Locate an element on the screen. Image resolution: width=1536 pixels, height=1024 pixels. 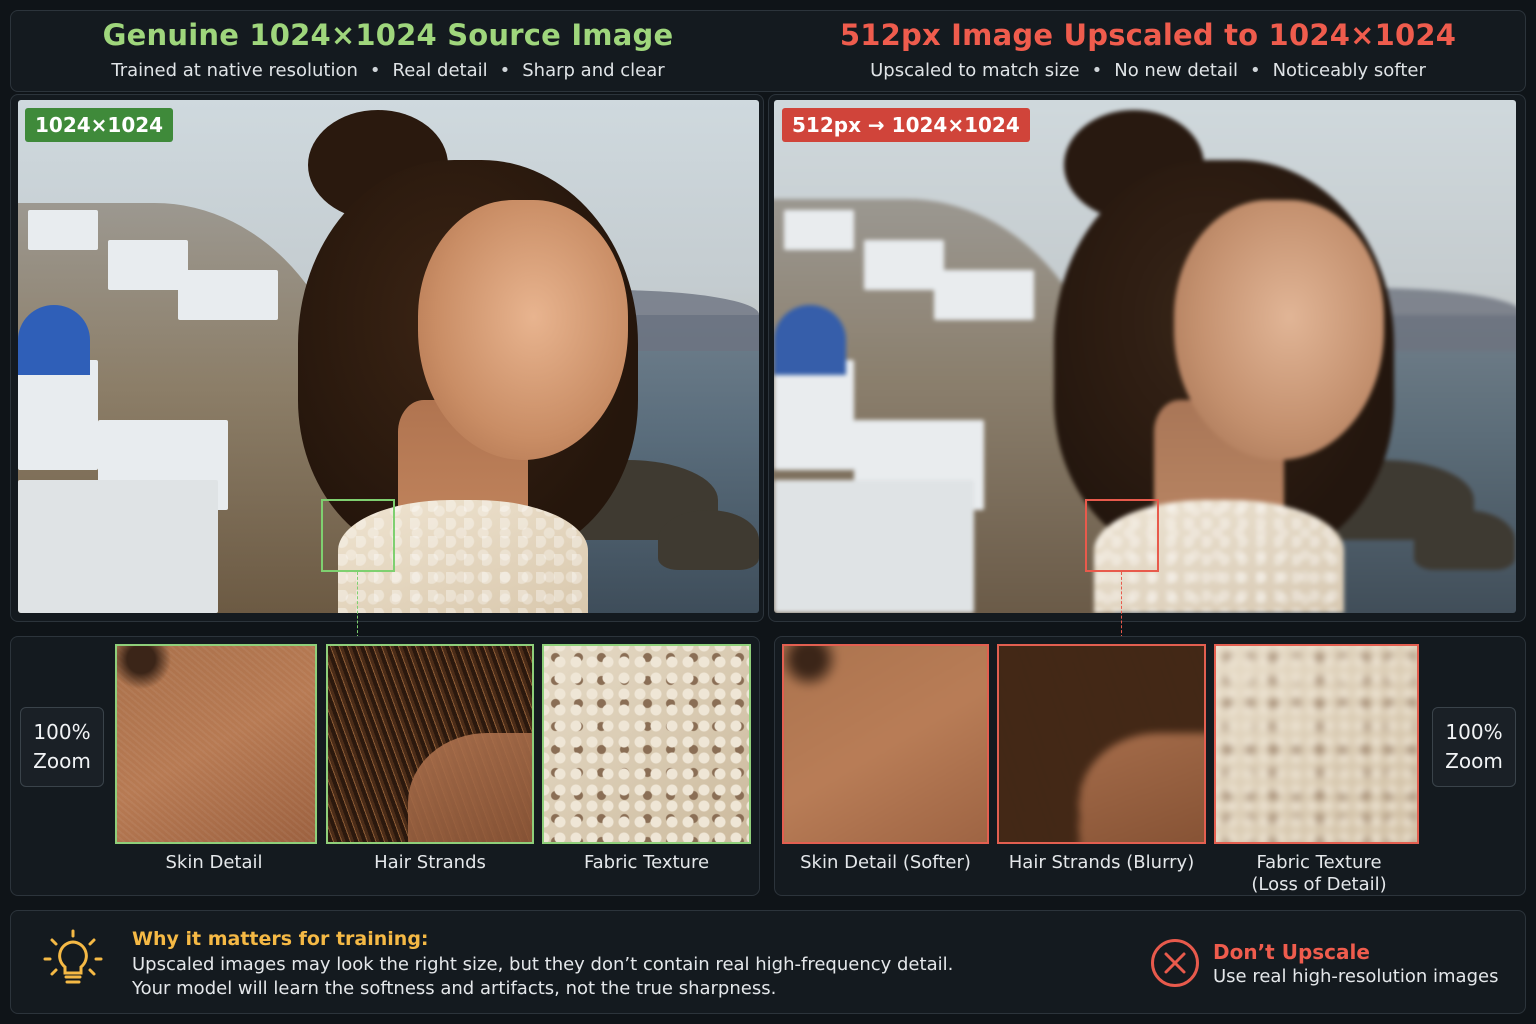
caption-skin-detail: Skin Detail is located at coordinates (214, 862).